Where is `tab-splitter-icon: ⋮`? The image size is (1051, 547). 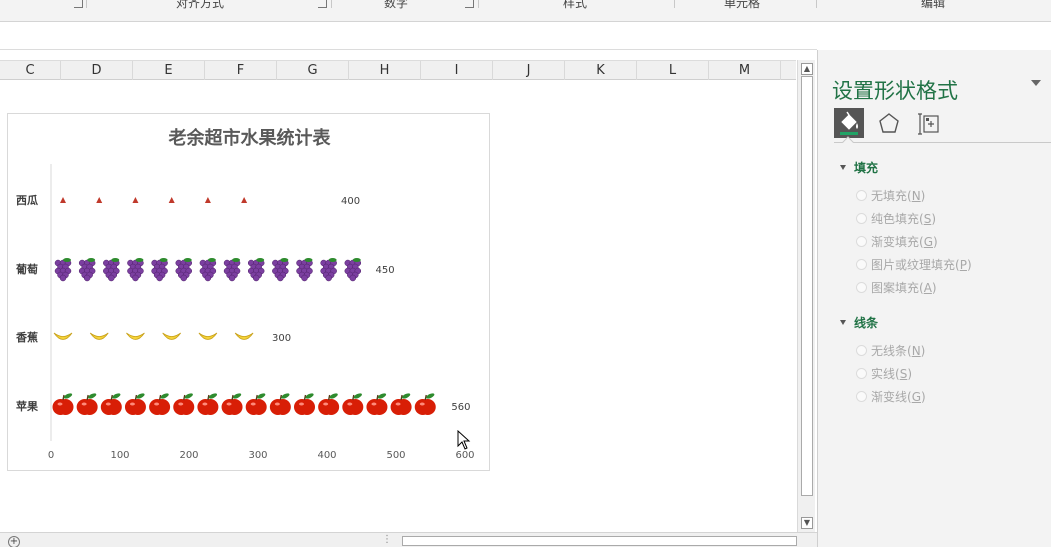
tab-splitter-icon: ⋮ is located at coordinates (387, 539).